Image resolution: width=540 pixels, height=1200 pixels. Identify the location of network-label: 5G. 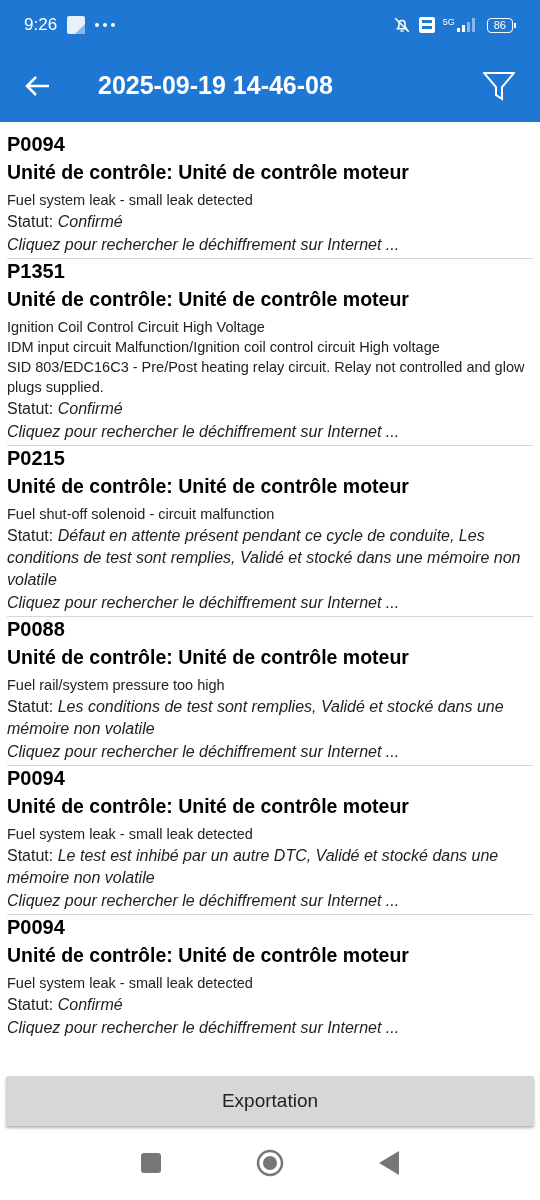
(448, 22).